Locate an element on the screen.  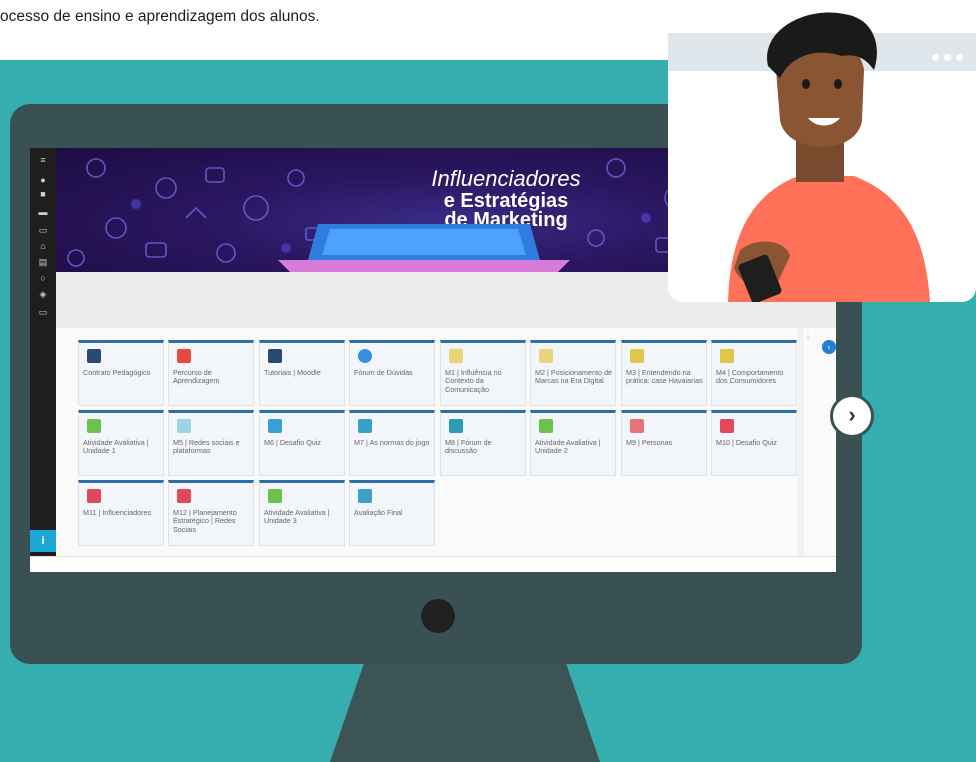
module-label: M8 | Fórum de discussão is located at coordinates (468, 447).